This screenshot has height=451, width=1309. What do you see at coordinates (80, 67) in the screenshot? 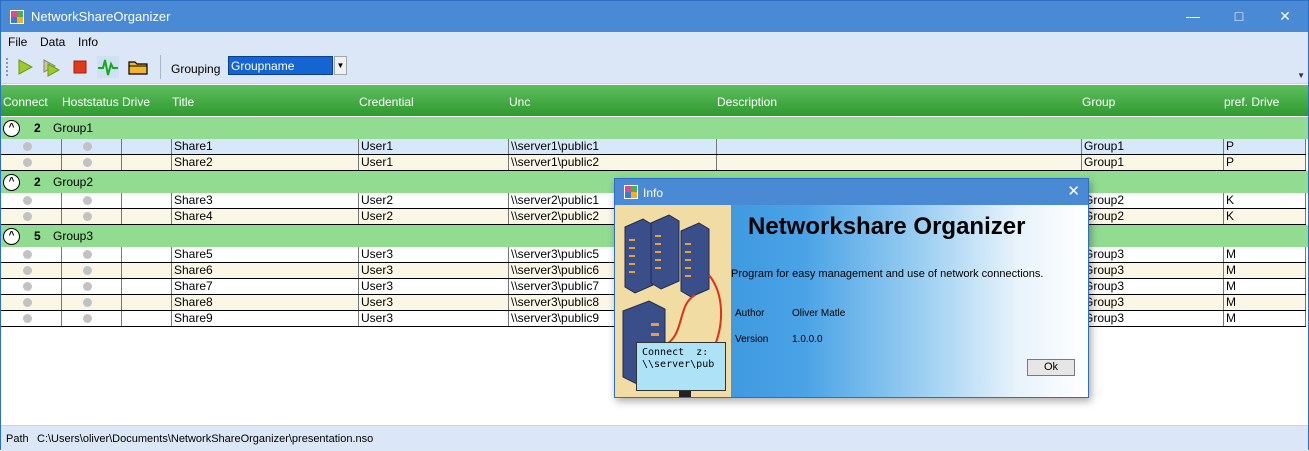
I see `stop-icon` at bounding box center [80, 67].